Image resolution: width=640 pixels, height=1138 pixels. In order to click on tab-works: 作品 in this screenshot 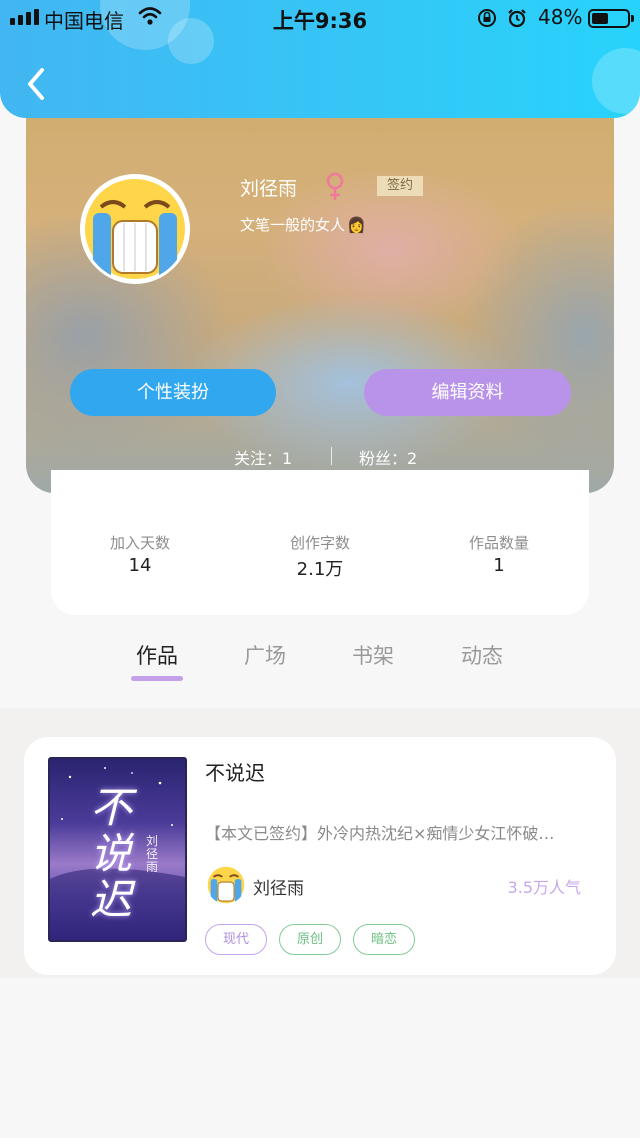, I will do `click(157, 660)`.